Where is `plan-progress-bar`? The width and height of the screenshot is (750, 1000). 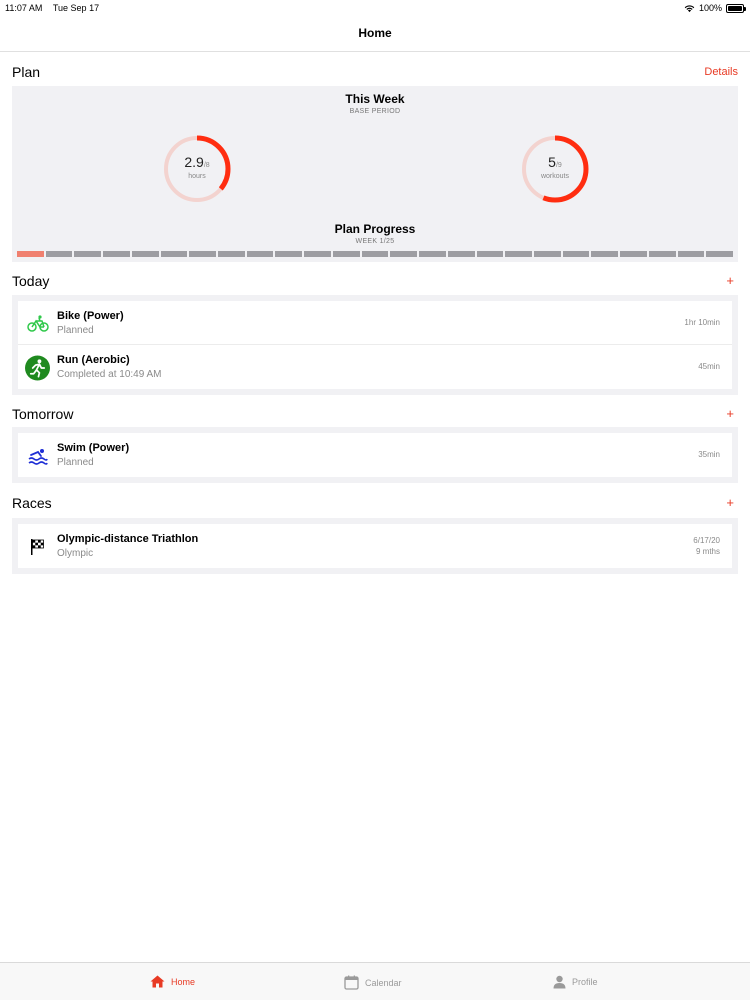
plan-progress-bar is located at coordinates (375, 254).